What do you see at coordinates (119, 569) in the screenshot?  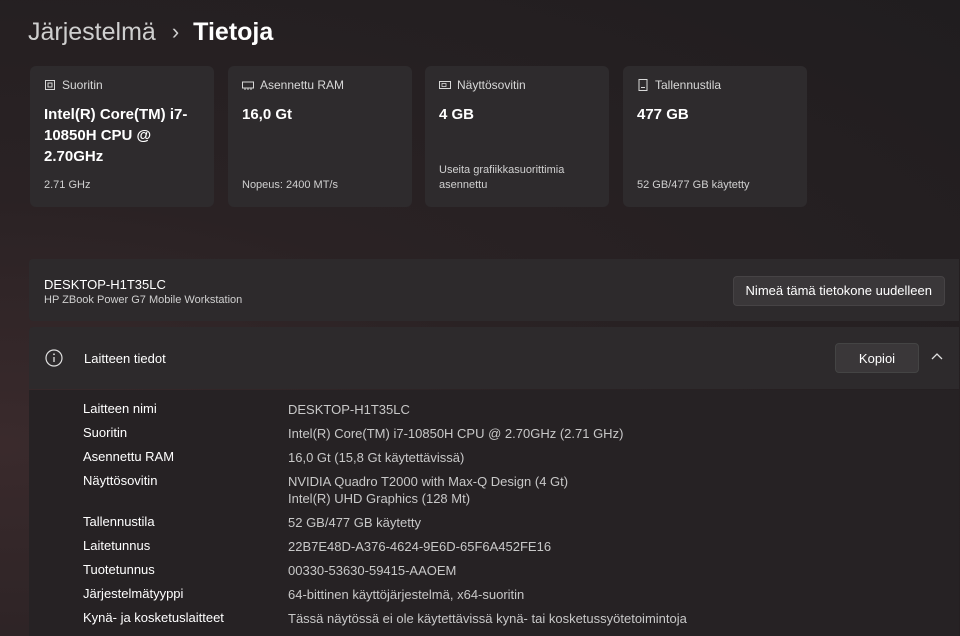 I see `spec-key: Tuotetunnus` at bounding box center [119, 569].